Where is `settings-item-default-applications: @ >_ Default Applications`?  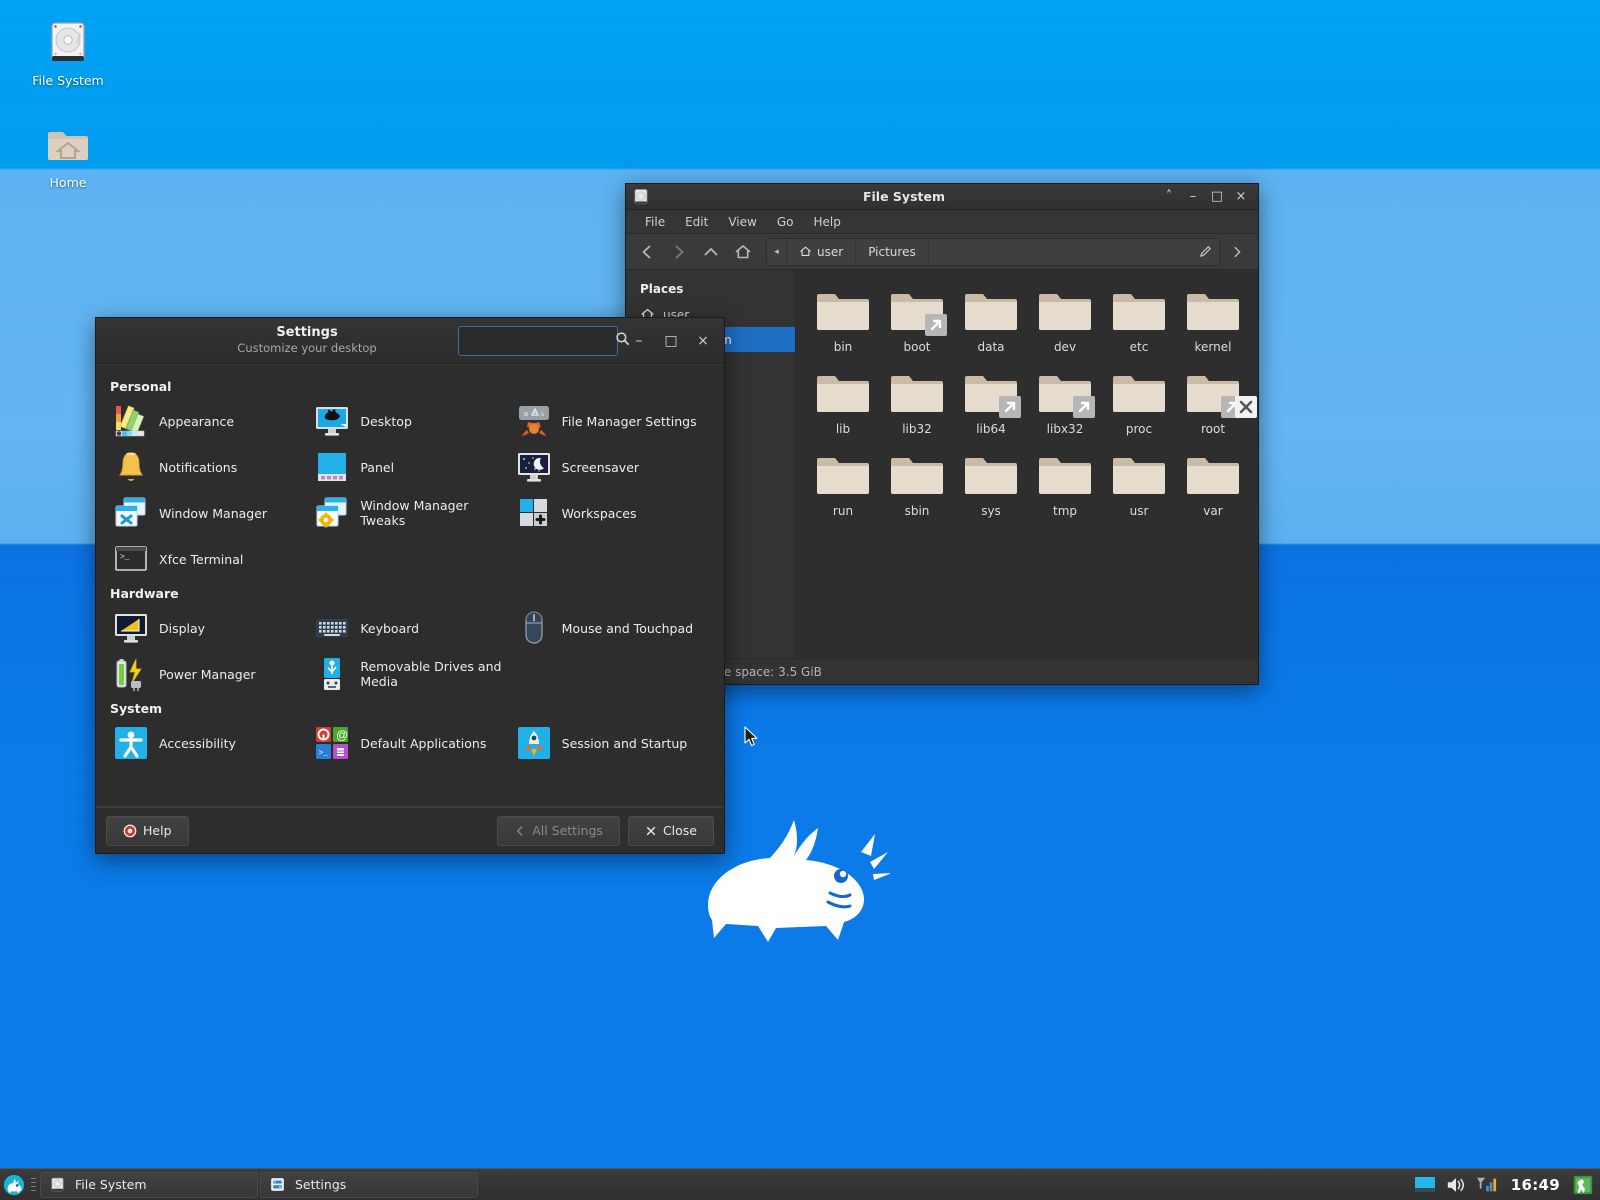
settings-item-default-applications: @ >_ Default Applications is located at coordinates (409, 743).